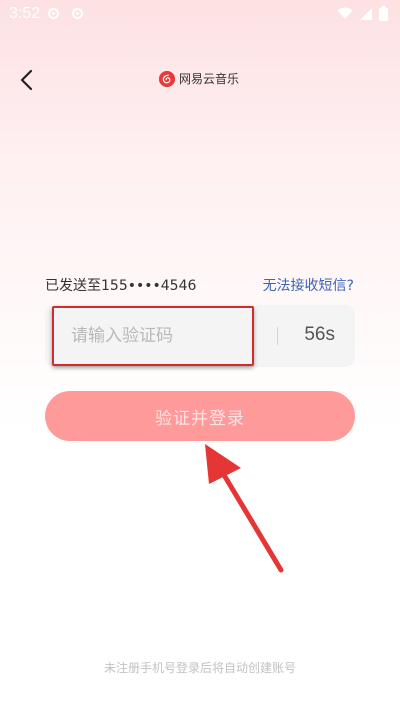  I want to click on status-bar: 3:52, so click(200, 15).